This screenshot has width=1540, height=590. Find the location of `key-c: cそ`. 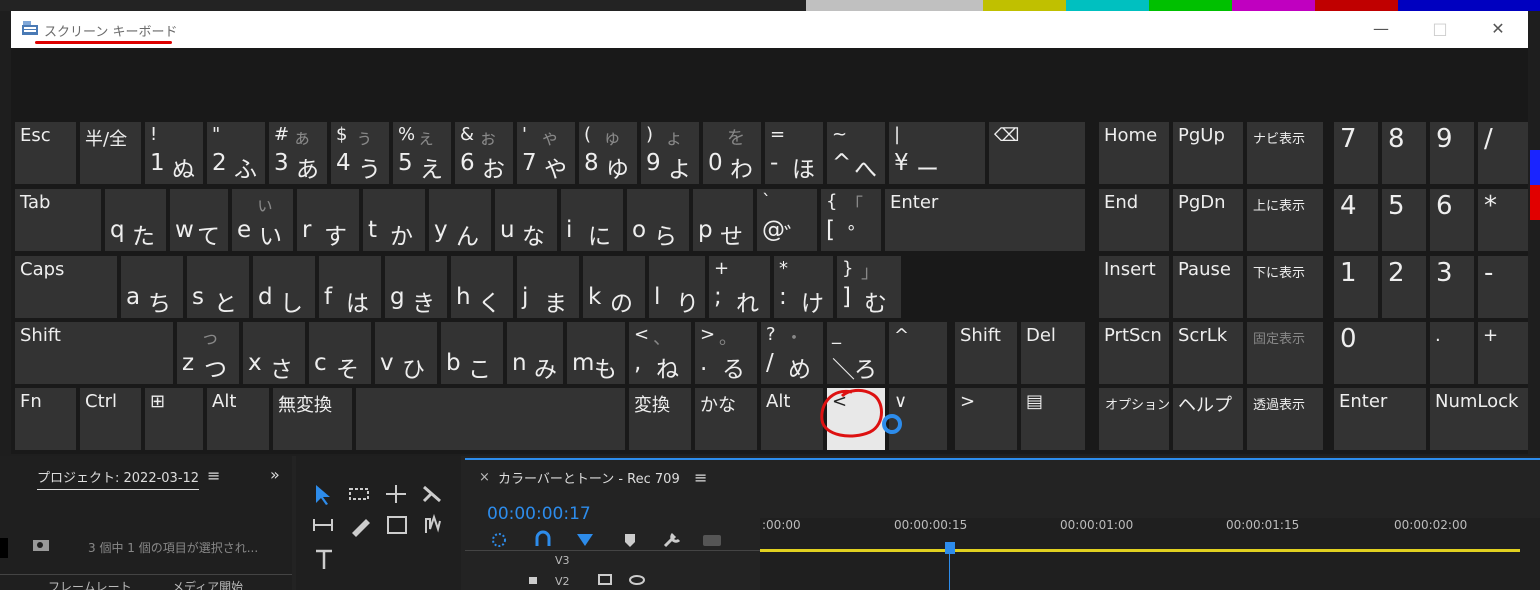

key-c: cそ is located at coordinates (340, 353).